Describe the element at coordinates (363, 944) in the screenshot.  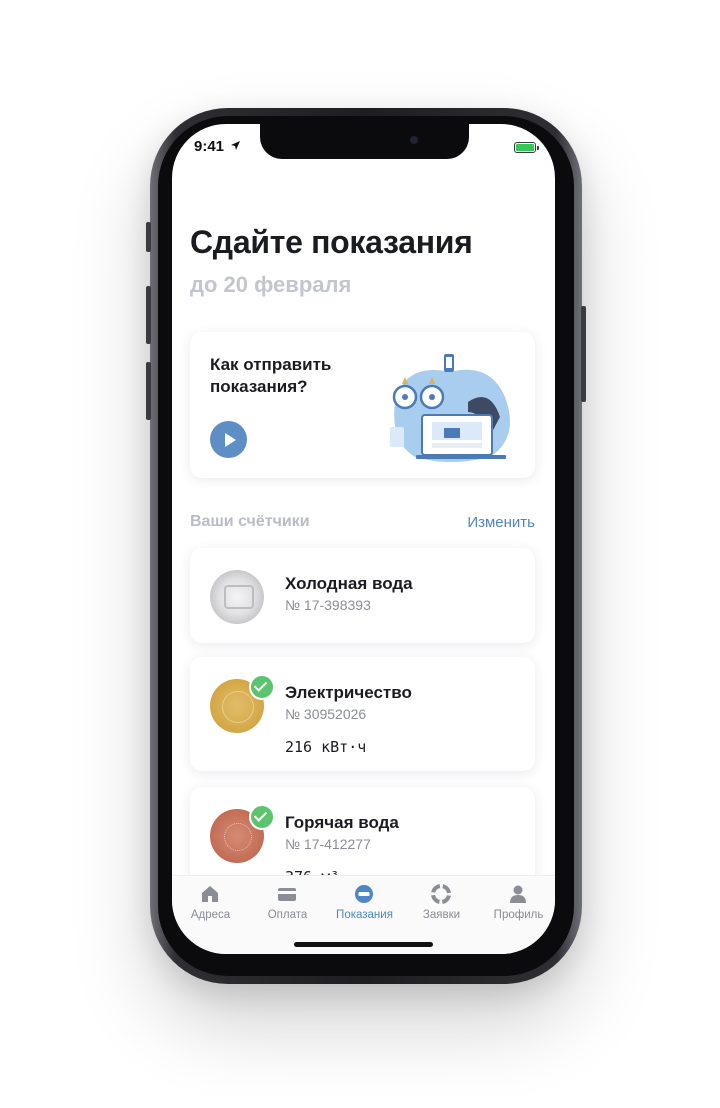
I see `home-indicator` at that location.